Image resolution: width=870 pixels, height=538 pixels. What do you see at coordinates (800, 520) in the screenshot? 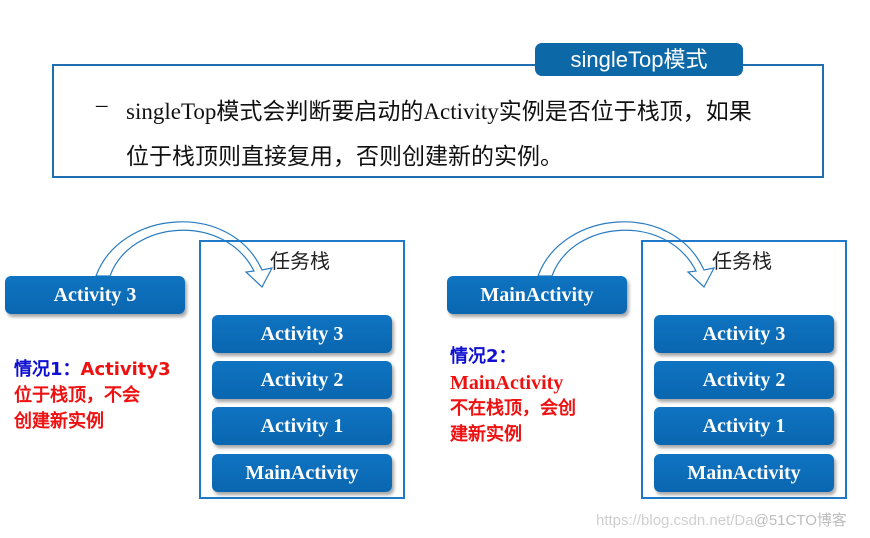
I see `watermark-brand: @51CTO博客` at bounding box center [800, 520].